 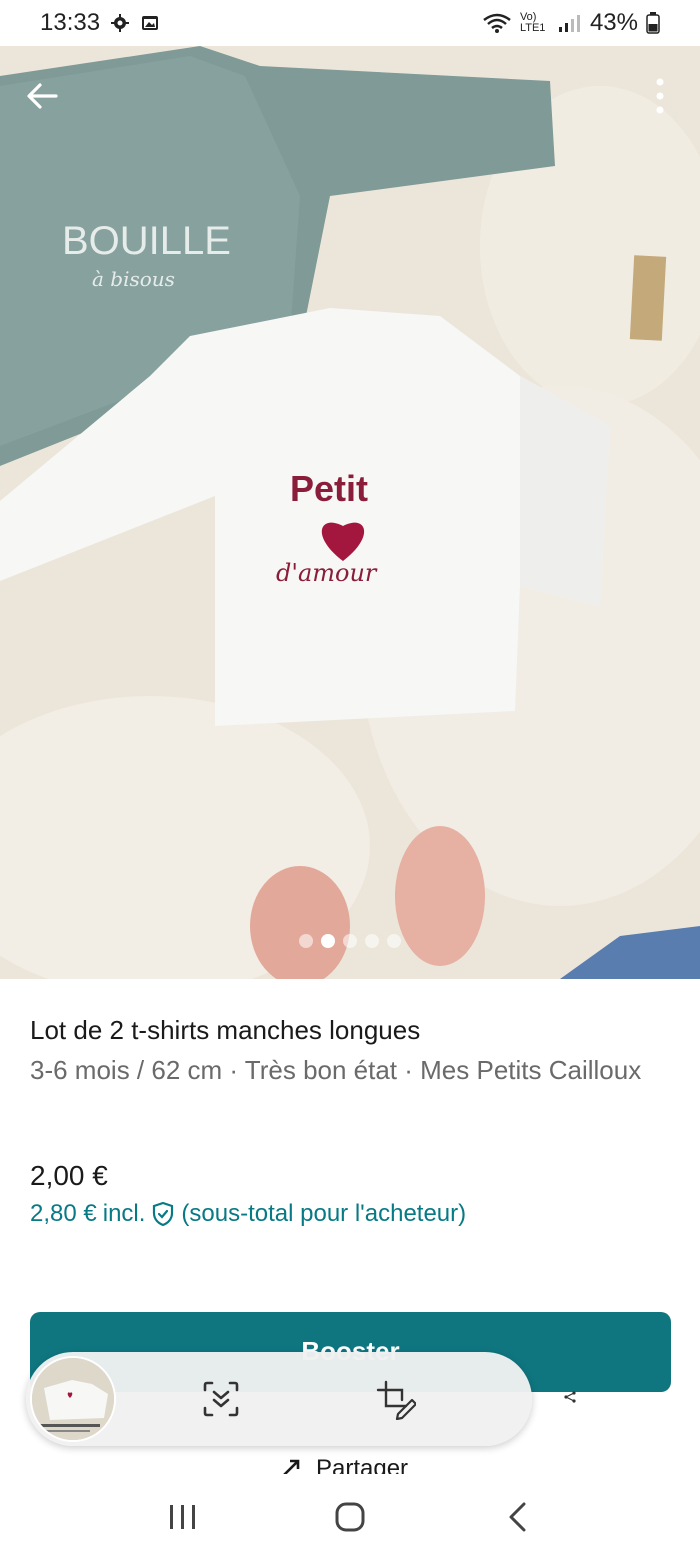 What do you see at coordinates (42, 96) in the screenshot?
I see `back-arrow-icon` at bounding box center [42, 96].